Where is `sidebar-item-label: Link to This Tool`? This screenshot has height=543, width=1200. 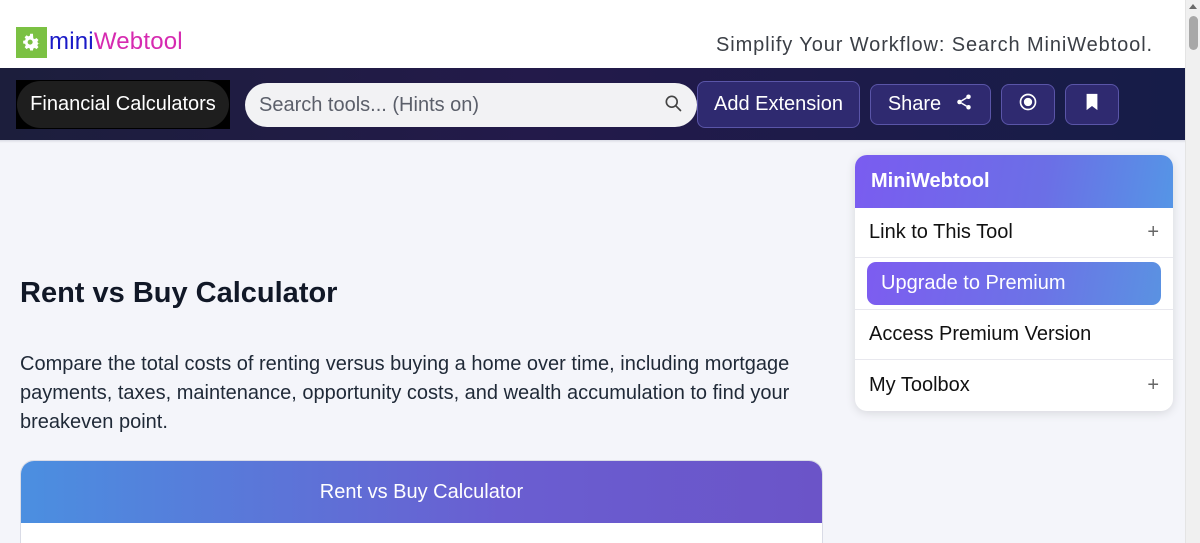
sidebar-item-label: Link to This Tool is located at coordinates (941, 232).